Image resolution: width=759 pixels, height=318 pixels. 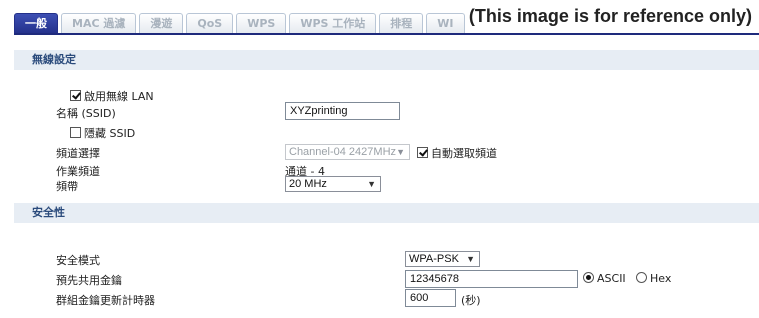 I want to click on tab-list: 一般 MAC 過濾 漫遊 QoS WPS WPS 工作站 排程 WI, so click(x=241, y=23).